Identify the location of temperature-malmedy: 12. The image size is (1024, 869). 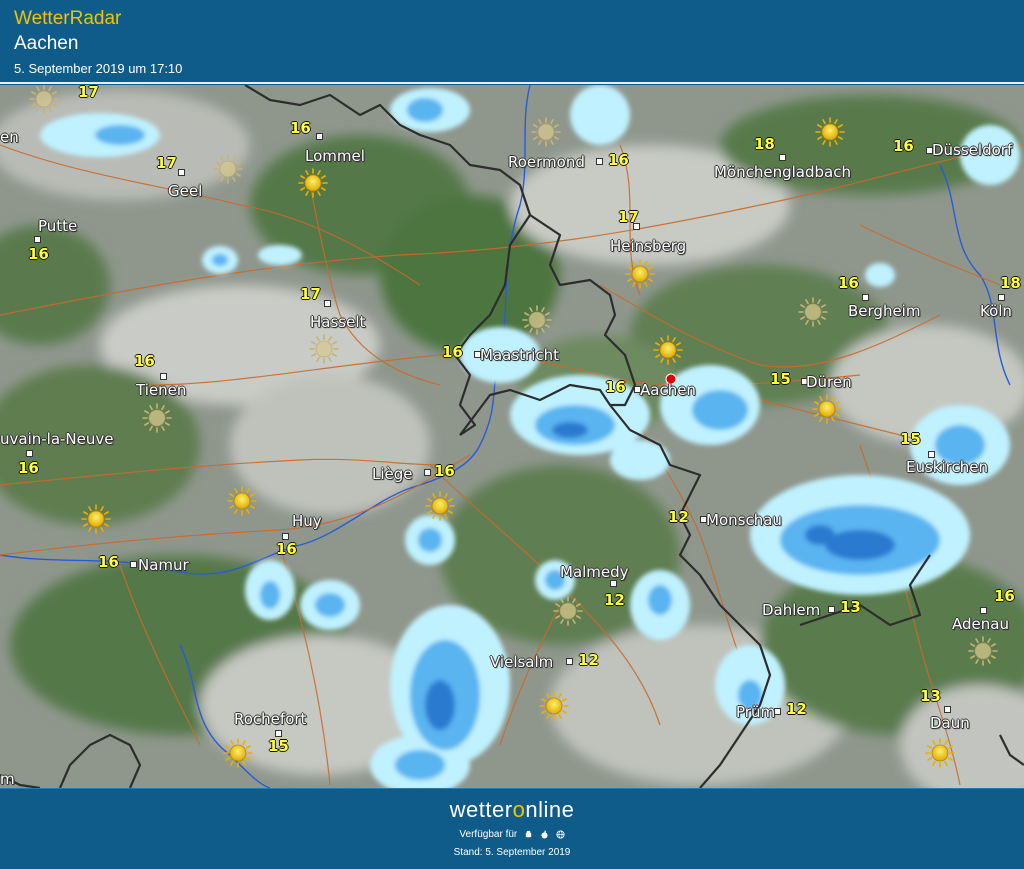
(614, 600).